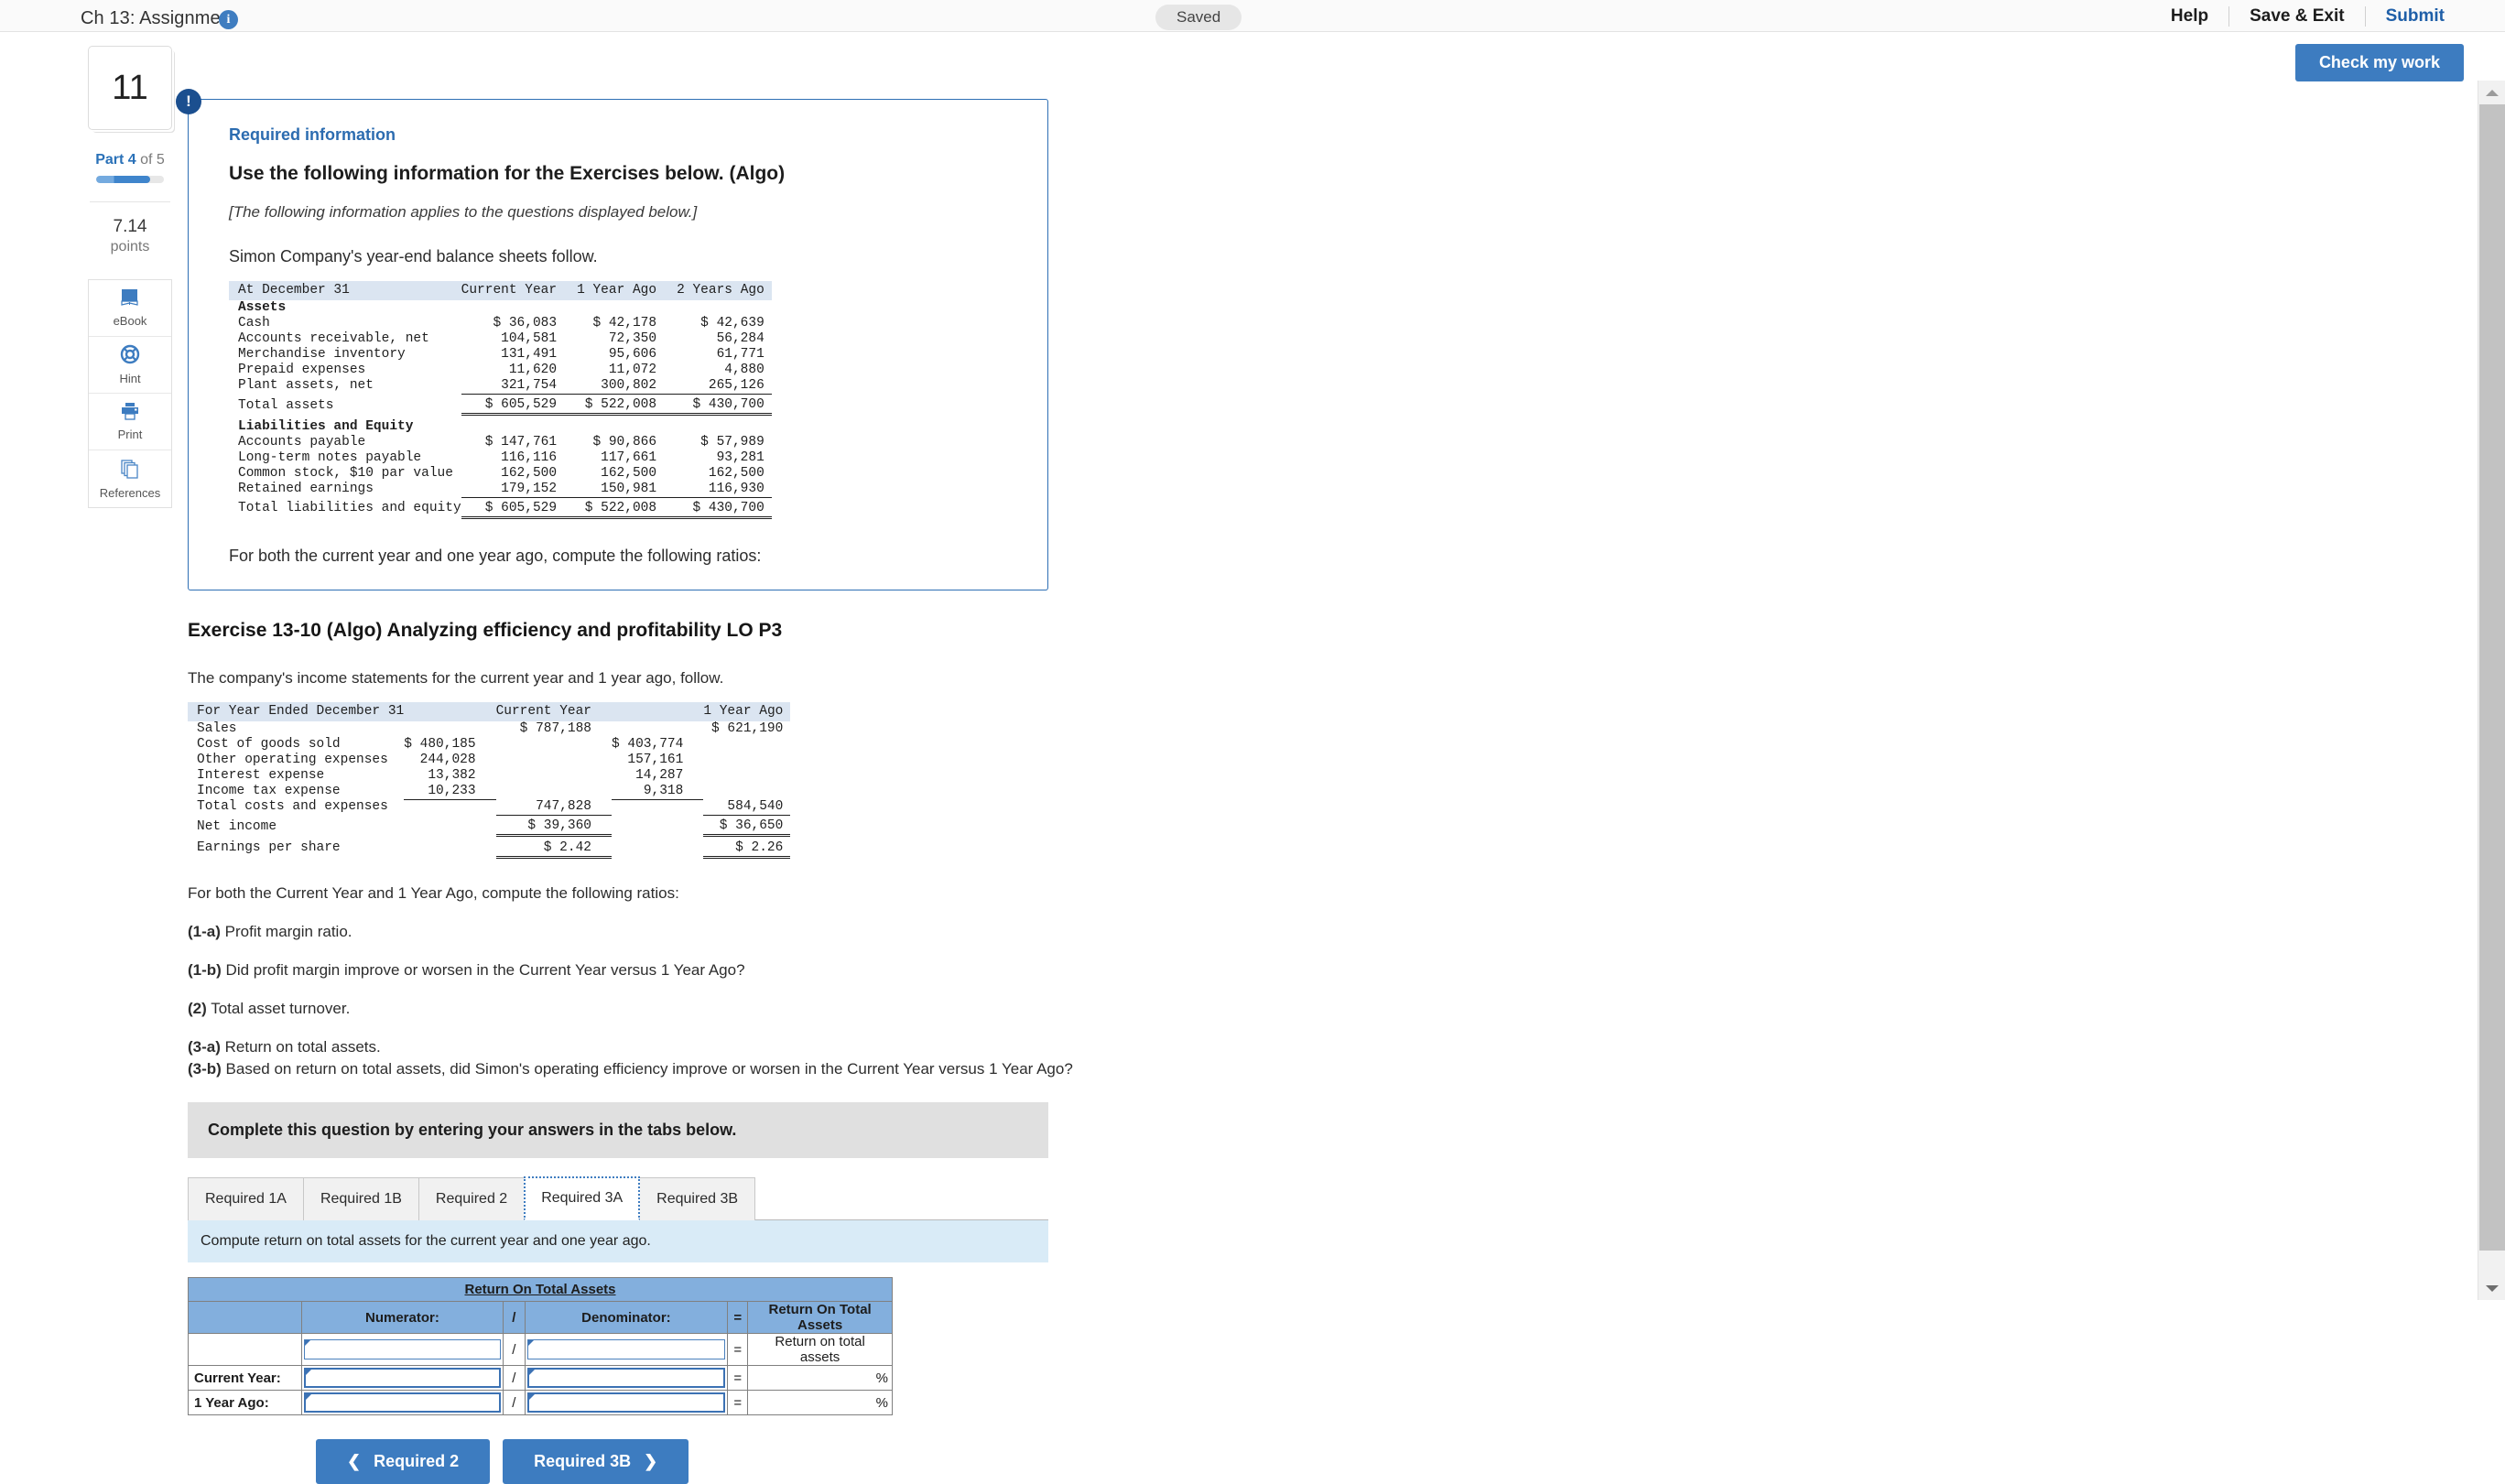 This screenshot has width=2505, height=1484. What do you see at coordinates (737, 1047) in the screenshot?
I see `question-3a: (3-a) Return on total assets.` at bounding box center [737, 1047].